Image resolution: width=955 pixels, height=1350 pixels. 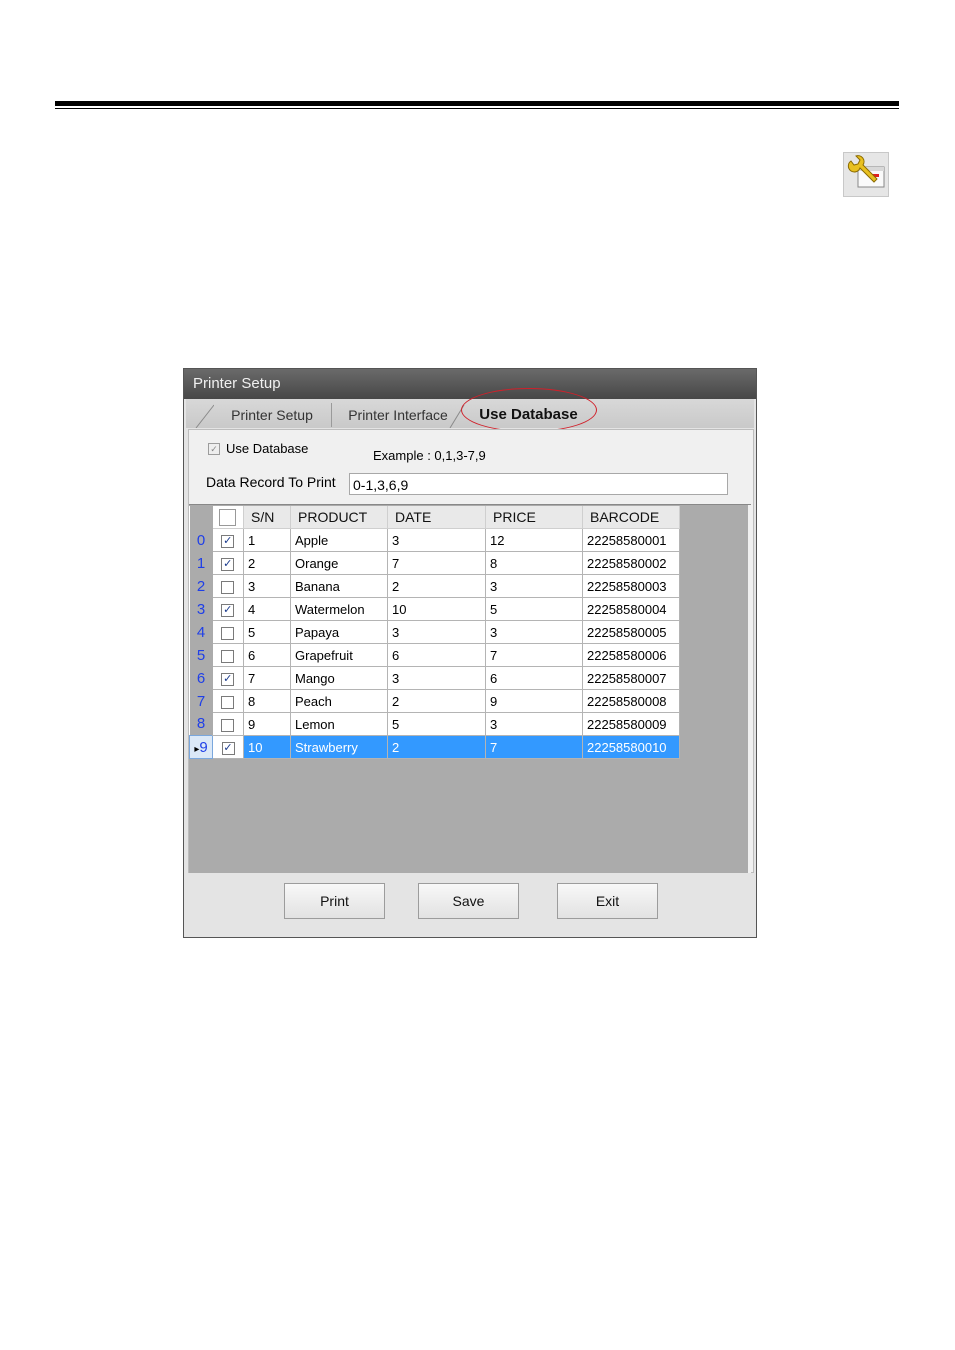 What do you see at coordinates (228, 517) in the screenshot?
I see `select-all-checkbox` at bounding box center [228, 517].